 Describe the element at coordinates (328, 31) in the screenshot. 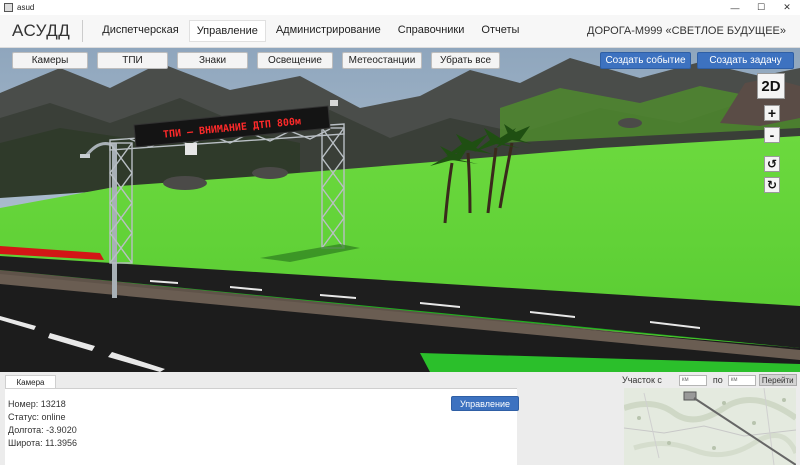

I see `menu-item-admin: Администрирование` at that location.